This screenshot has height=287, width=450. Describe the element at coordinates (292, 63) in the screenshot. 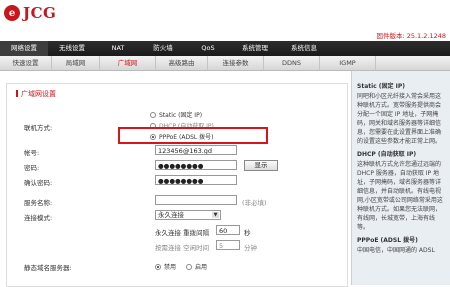

I see `subnav-ddns: DDNS` at that location.